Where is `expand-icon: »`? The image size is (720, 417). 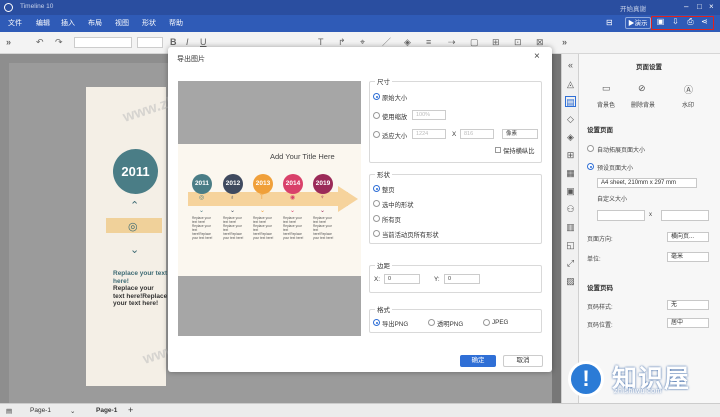
expand-icon: » is located at coordinates (8, 42).